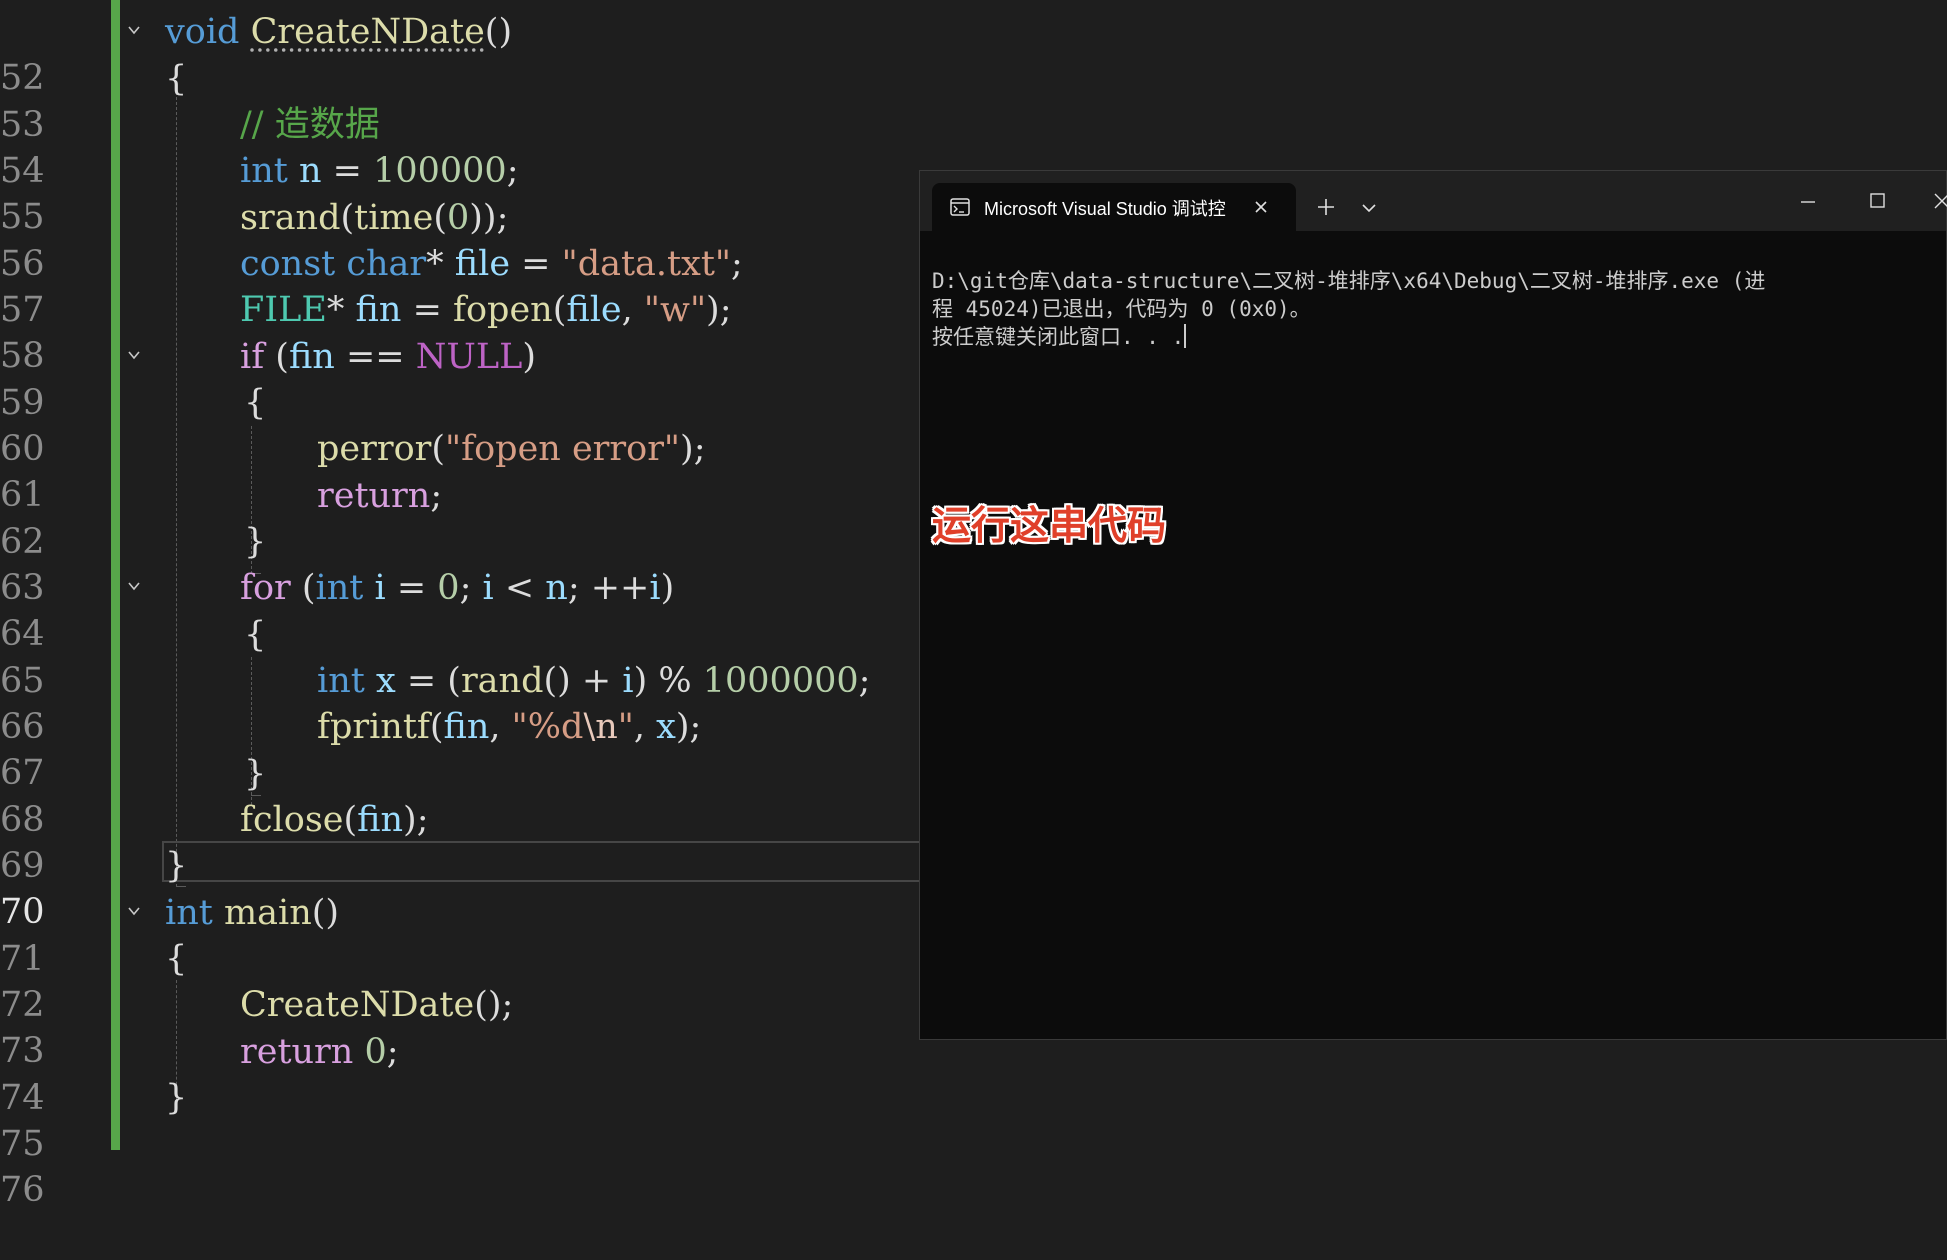  Describe the element at coordinates (646, 264) in the screenshot. I see `token-string: "data.txt"` at that location.